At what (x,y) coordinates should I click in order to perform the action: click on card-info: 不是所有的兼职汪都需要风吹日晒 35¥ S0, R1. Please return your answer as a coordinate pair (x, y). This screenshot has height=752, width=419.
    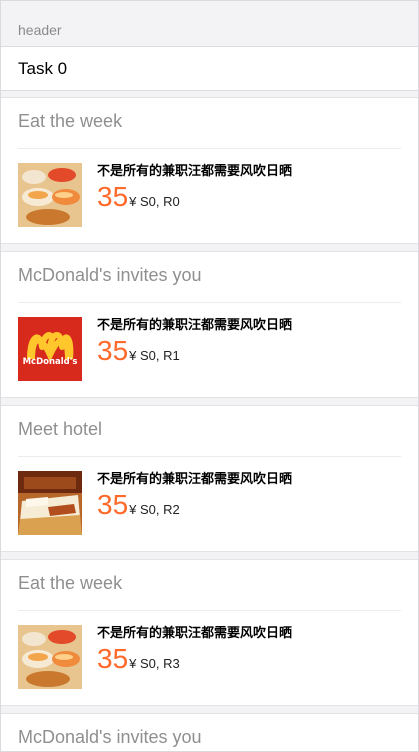
    Looking at the image, I should click on (194, 357).